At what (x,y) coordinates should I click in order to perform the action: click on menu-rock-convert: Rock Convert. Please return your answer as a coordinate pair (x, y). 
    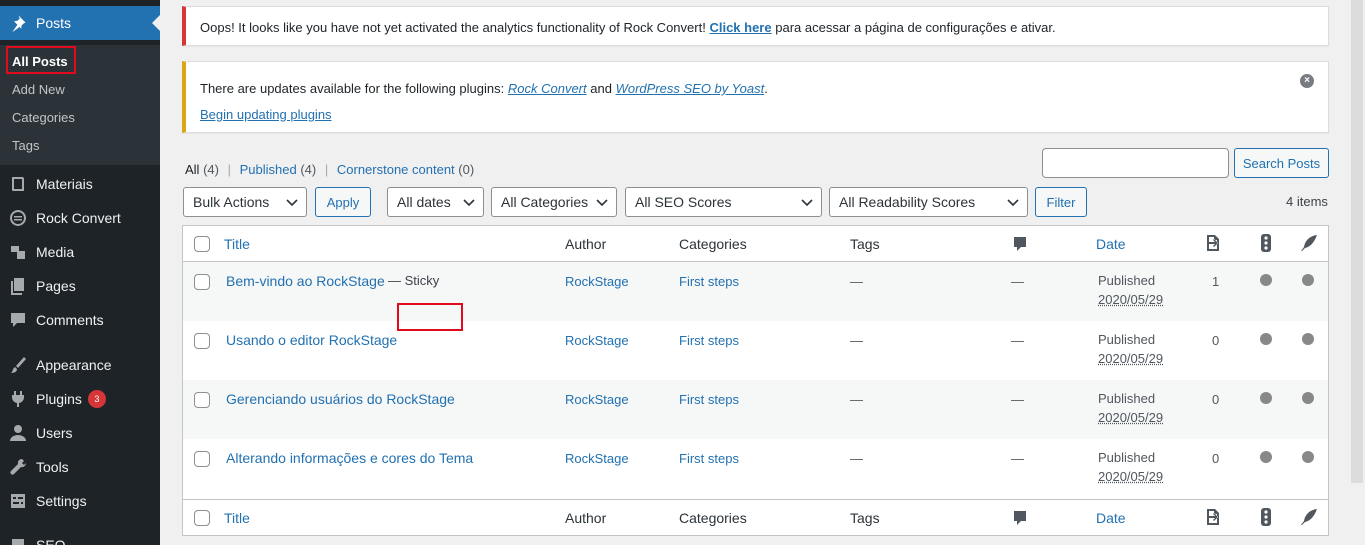
    Looking at the image, I should click on (80, 218).